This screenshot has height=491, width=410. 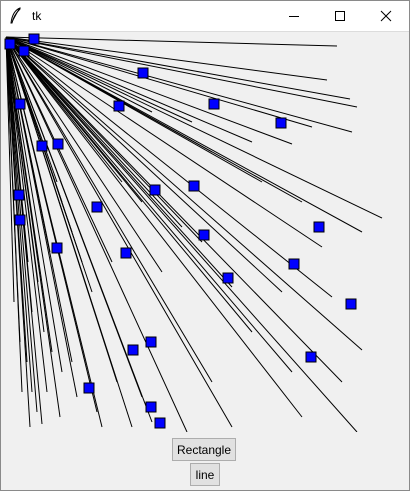 I want to click on title-bar: tk, so click(x=205, y=16).